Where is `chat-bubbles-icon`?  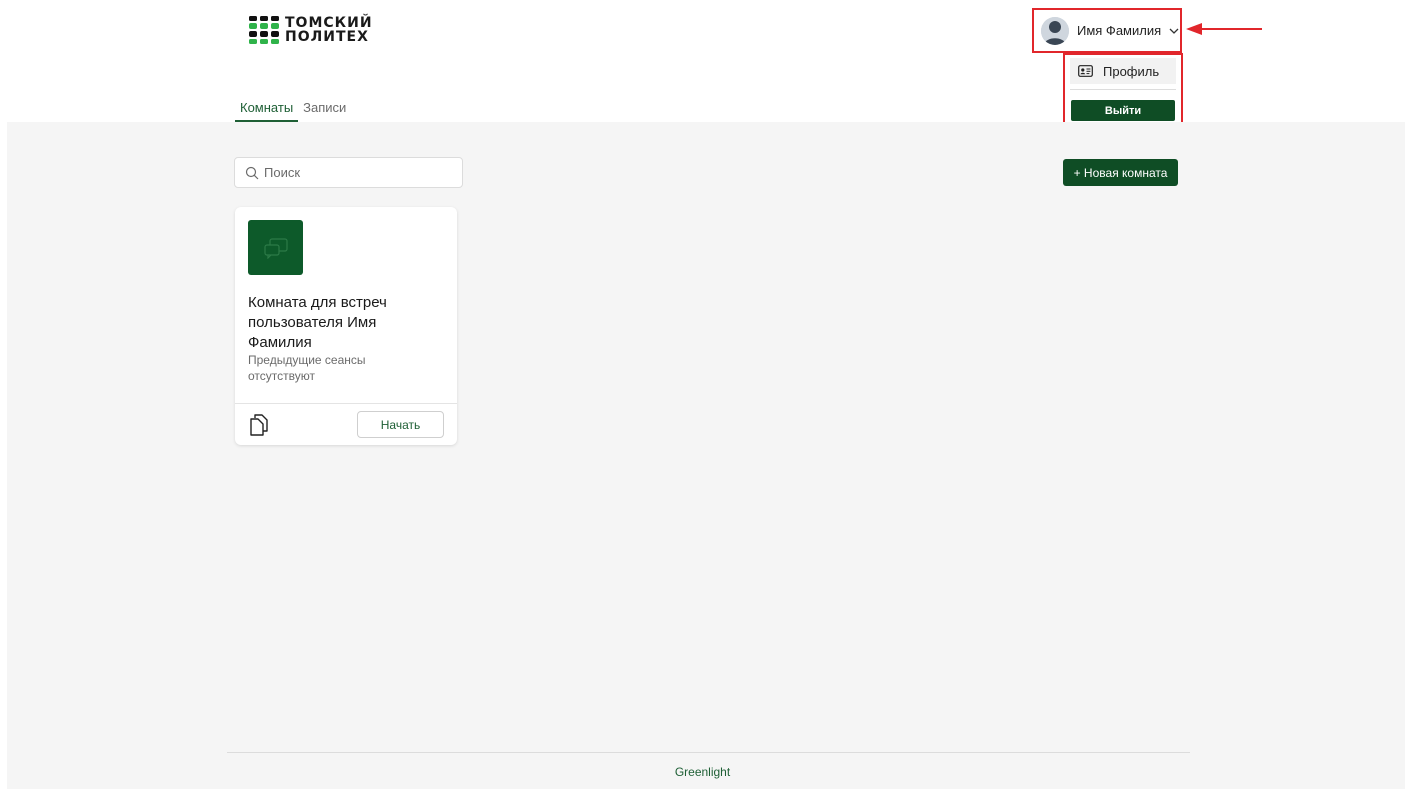 chat-bubbles-icon is located at coordinates (275, 248).